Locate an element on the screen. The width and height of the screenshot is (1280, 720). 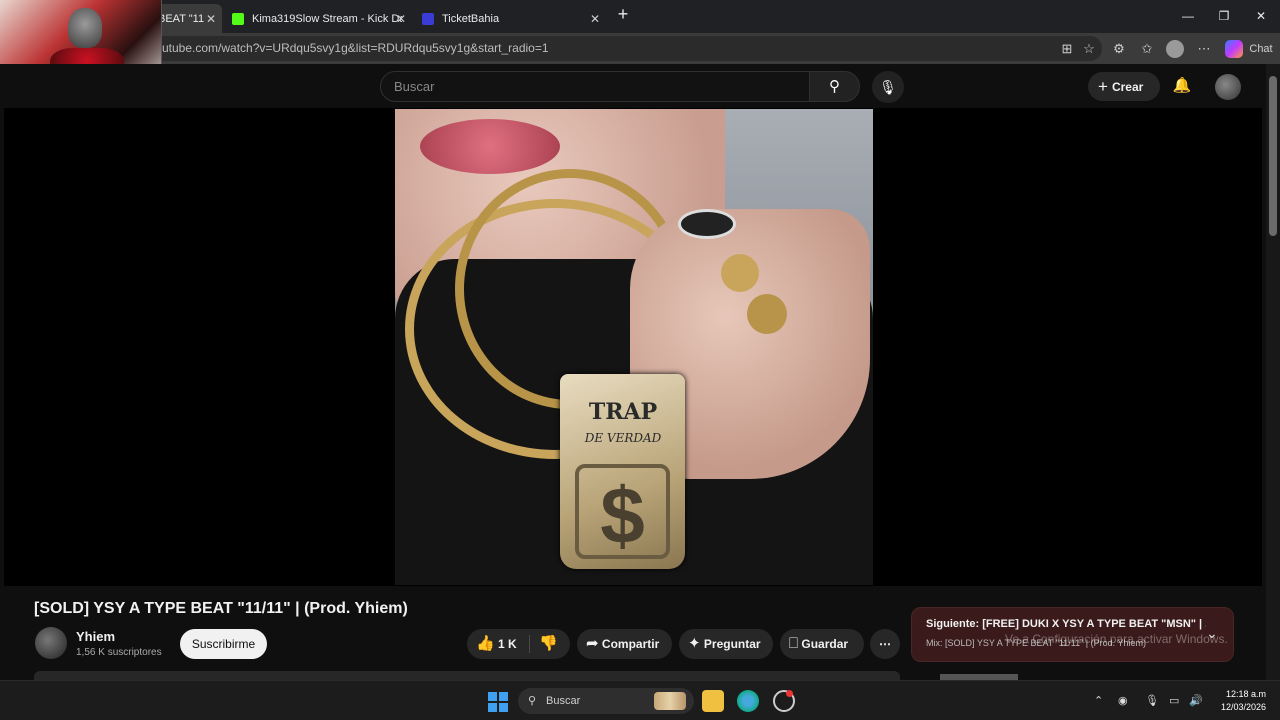
pendant-text: TRAP is located at coordinates (623, 412).